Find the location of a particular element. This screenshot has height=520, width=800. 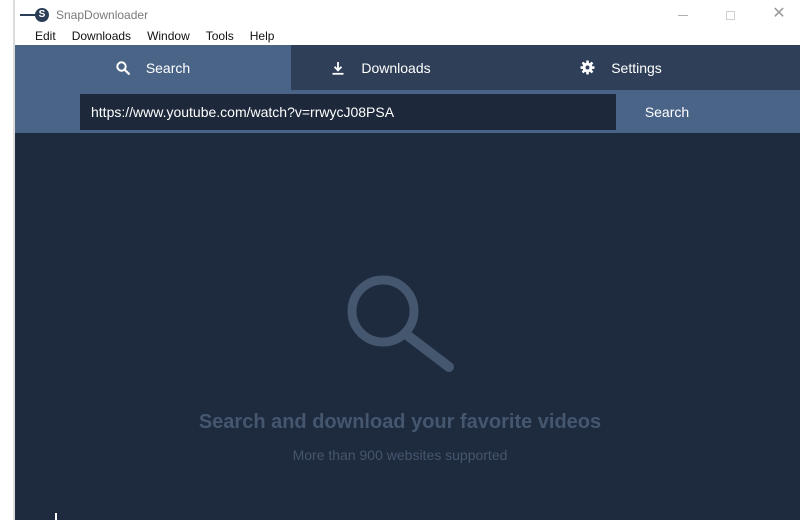

url-input is located at coordinates (348, 112).